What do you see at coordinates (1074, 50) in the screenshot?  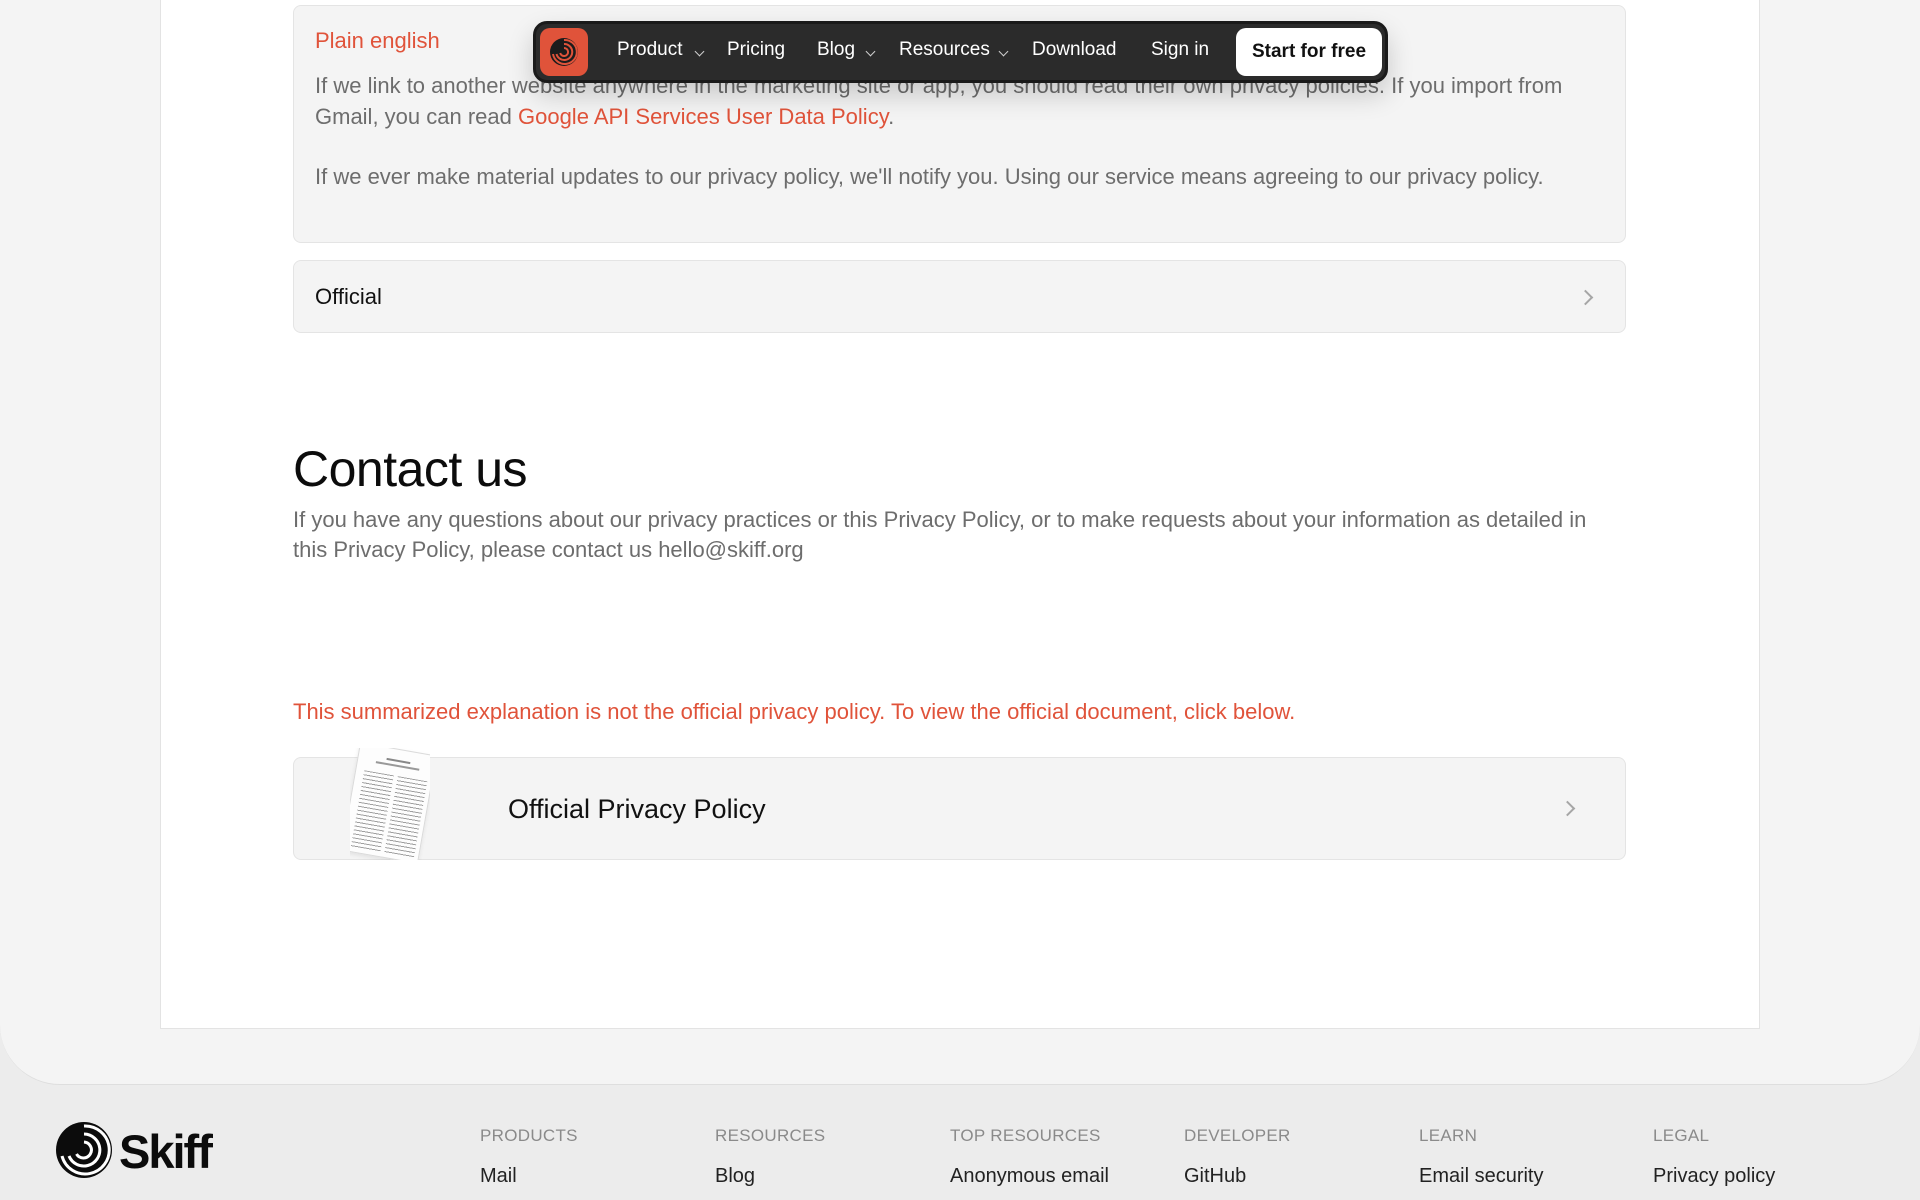 I see `nav-download: Download` at bounding box center [1074, 50].